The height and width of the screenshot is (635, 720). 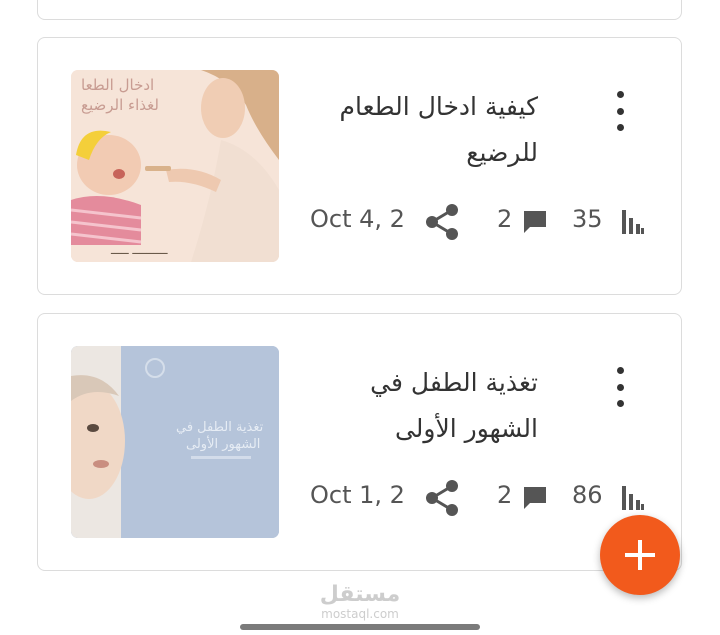 What do you see at coordinates (360, 594) in the screenshot?
I see `watermark-arabic: مستقل` at bounding box center [360, 594].